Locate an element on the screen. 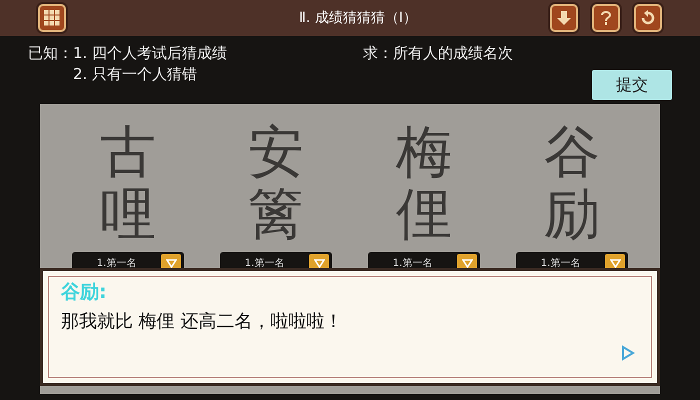 Image resolution: width=700 pixels, height=400 pixels. dialog-text: 那我就比 梅俚 还高二名，啦啦啦！ is located at coordinates (202, 321).